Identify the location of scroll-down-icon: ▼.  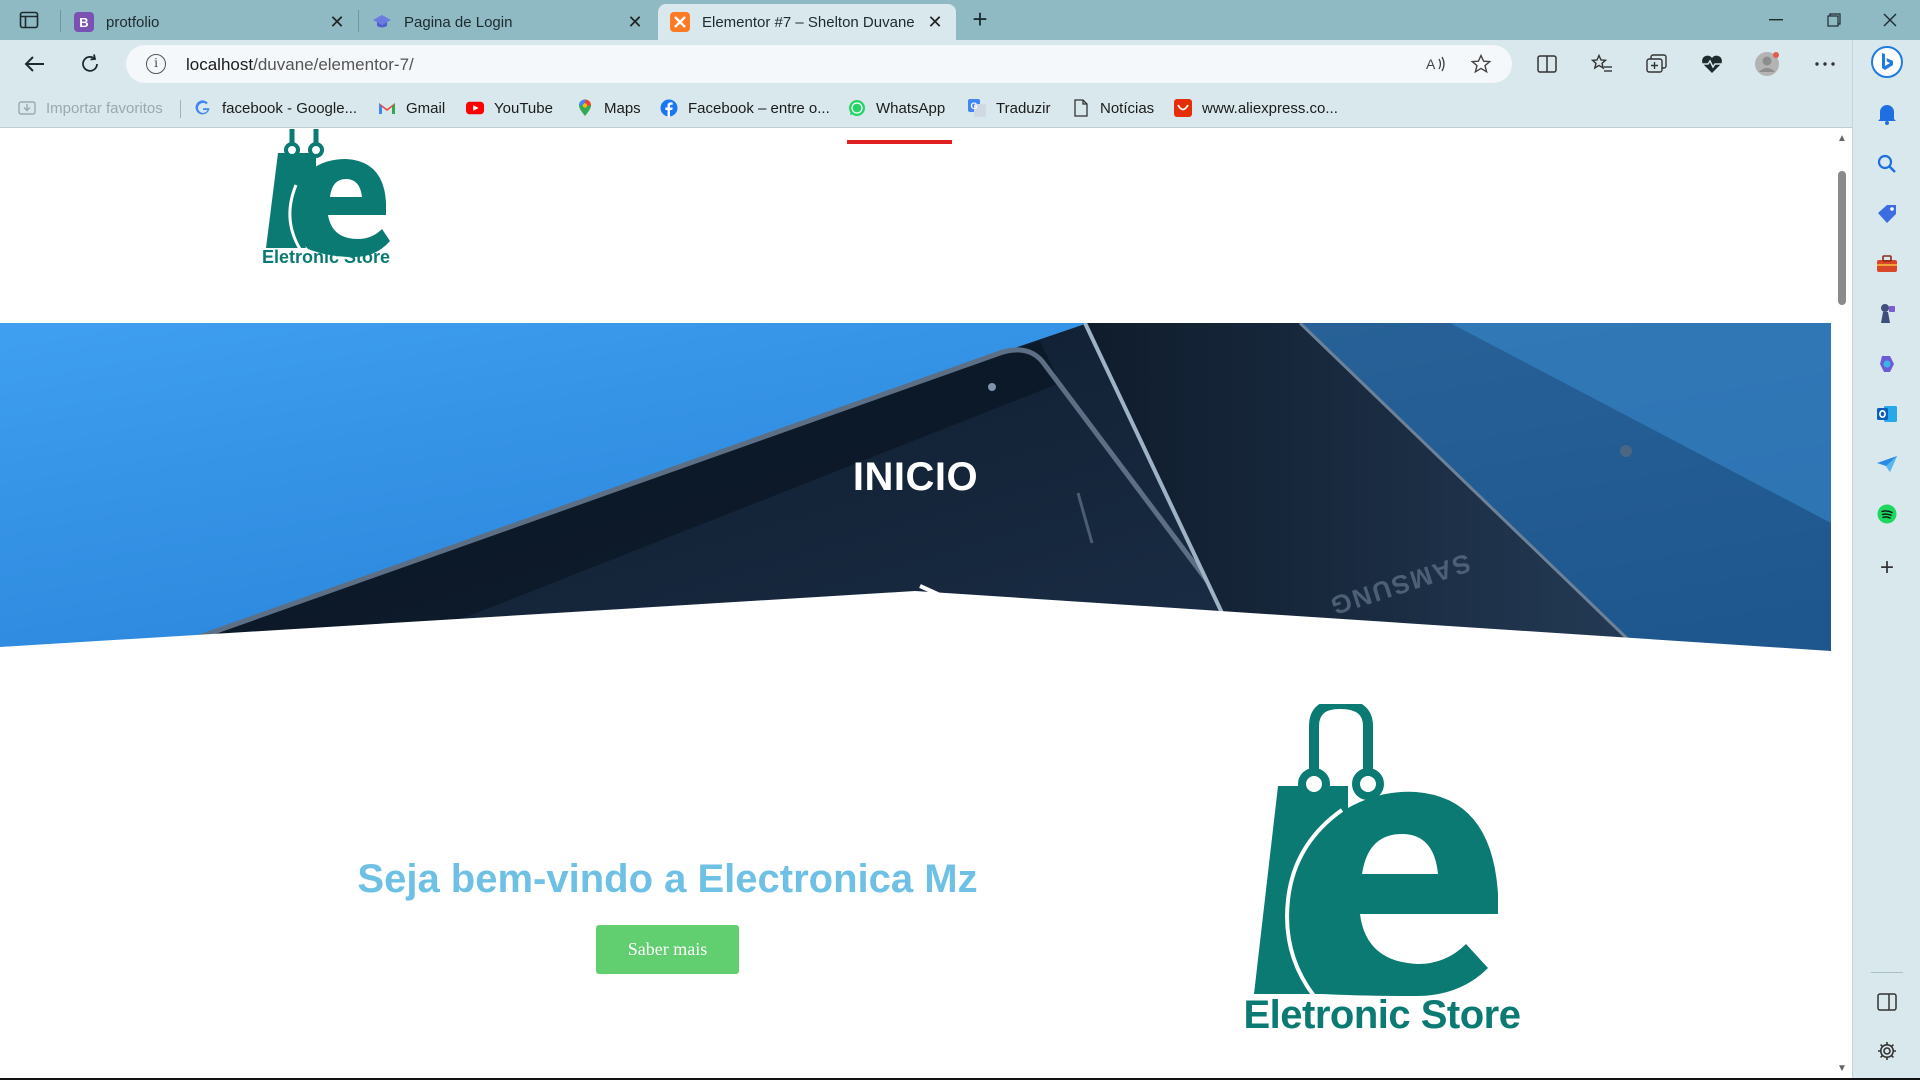
(1842, 1069).